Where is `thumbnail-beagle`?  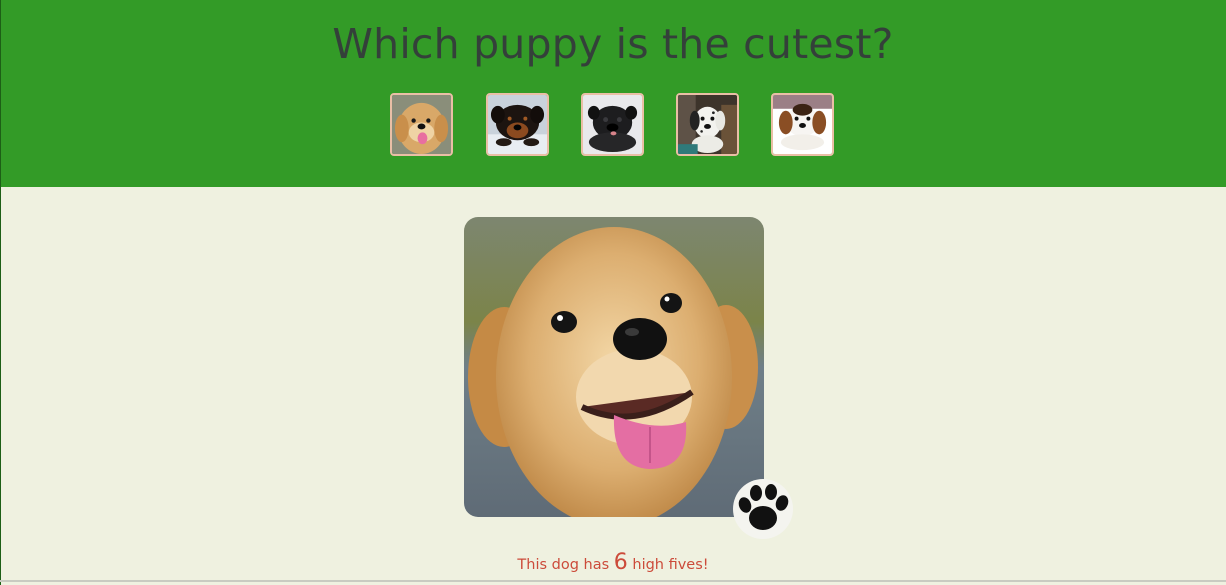
thumbnail-beagle is located at coordinates (802, 124).